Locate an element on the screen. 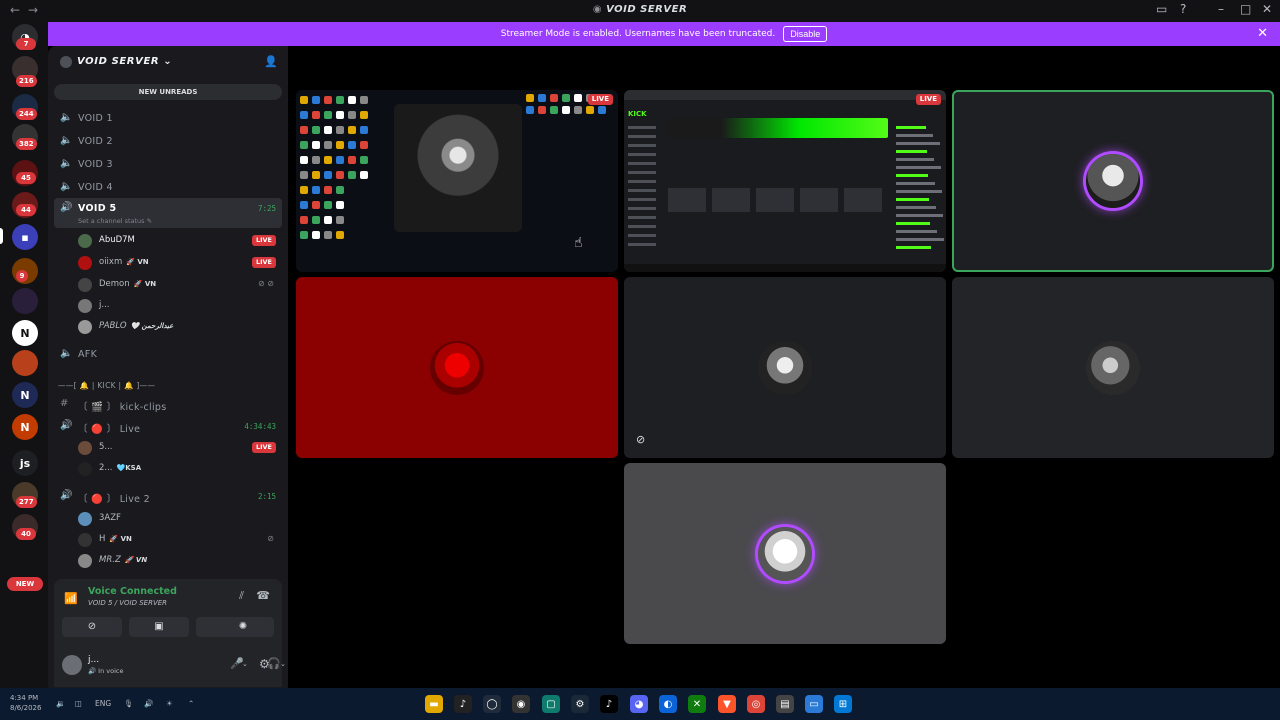 This screenshot has height=720, width=1280. windows-start-icon: ⊞ is located at coordinates (843, 704).